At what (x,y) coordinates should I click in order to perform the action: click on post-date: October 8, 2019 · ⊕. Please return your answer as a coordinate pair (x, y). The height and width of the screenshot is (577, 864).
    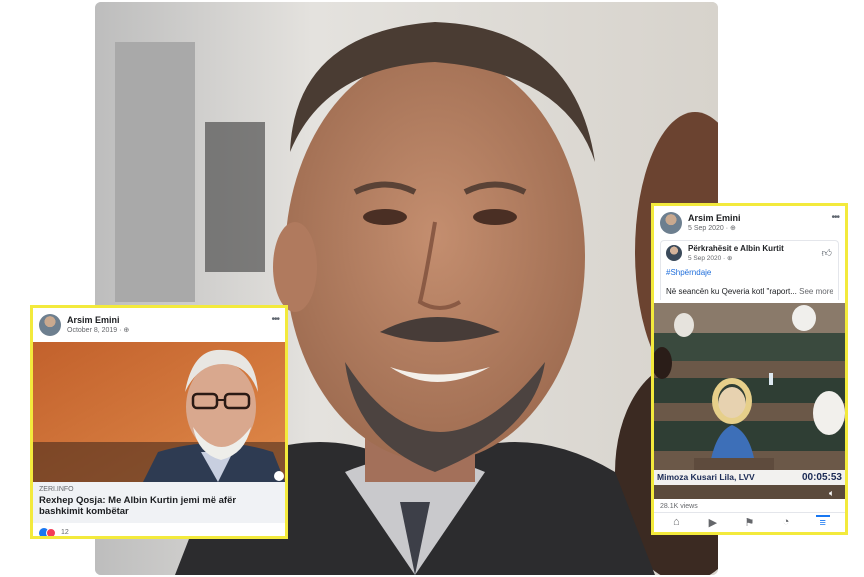
    Looking at the image, I should click on (98, 331).